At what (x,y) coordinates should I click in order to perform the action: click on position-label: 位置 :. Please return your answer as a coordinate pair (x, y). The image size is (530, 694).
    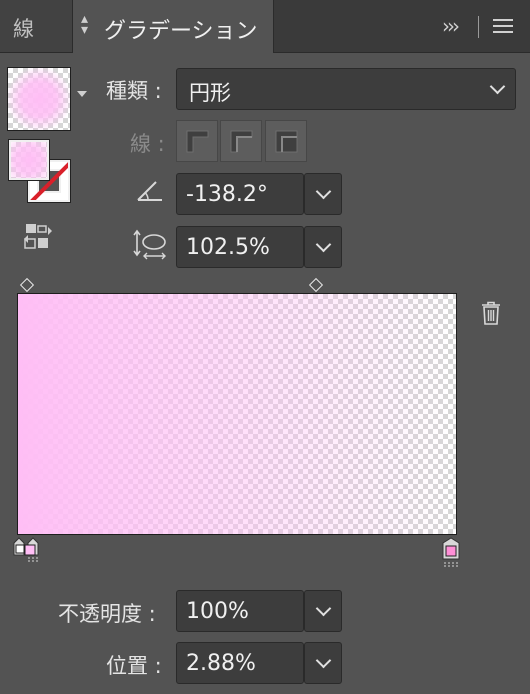
    Looking at the image, I should click on (134, 666).